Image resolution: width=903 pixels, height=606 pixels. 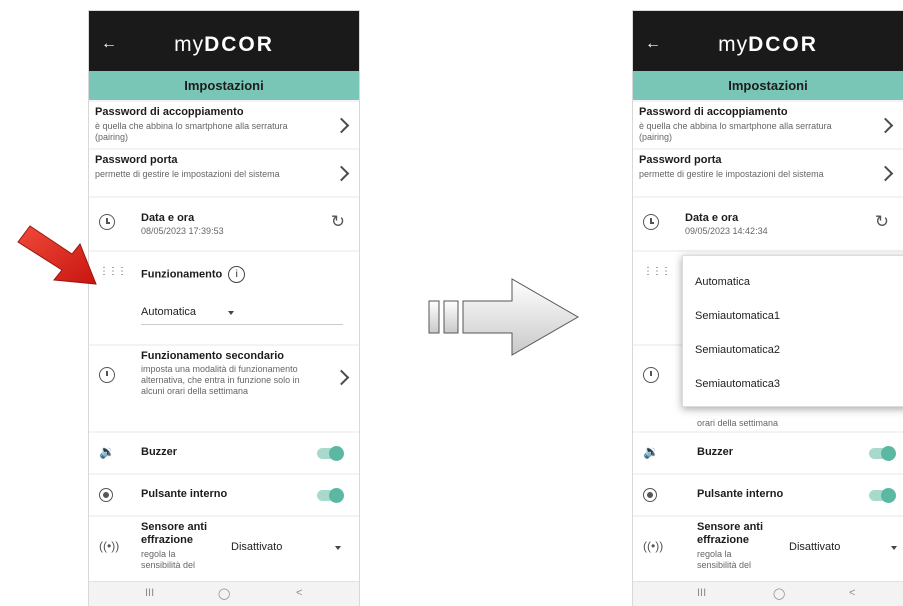 What do you see at coordinates (737, 384) in the screenshot?
I see `dropdown-option: Semiautomatica3` at bounding box center [737, 384].